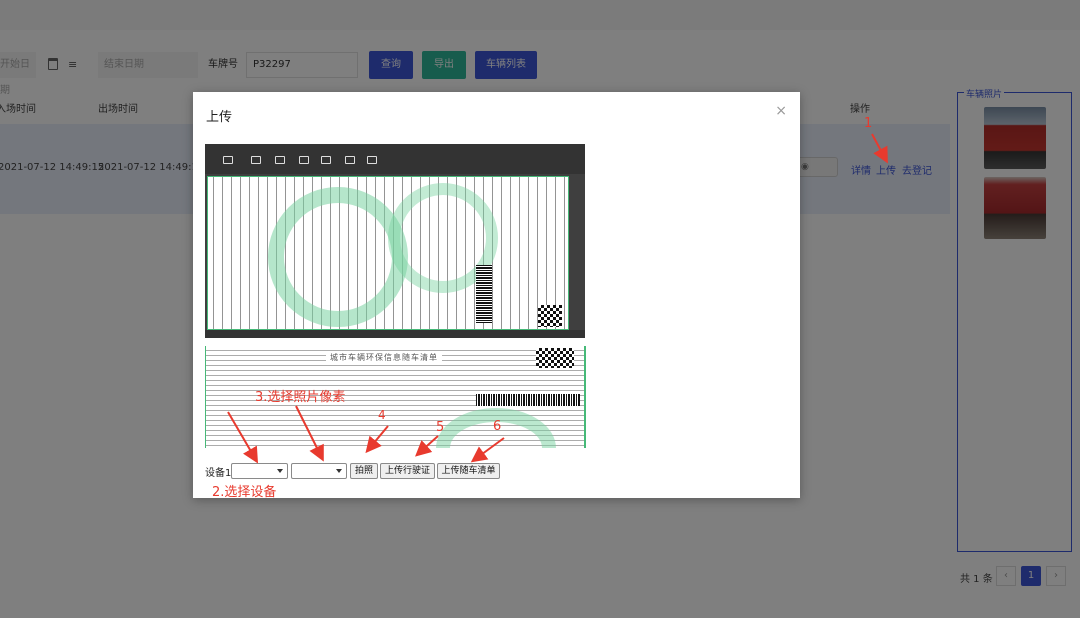  I want to click on watermark-seal, so click(338, 257).